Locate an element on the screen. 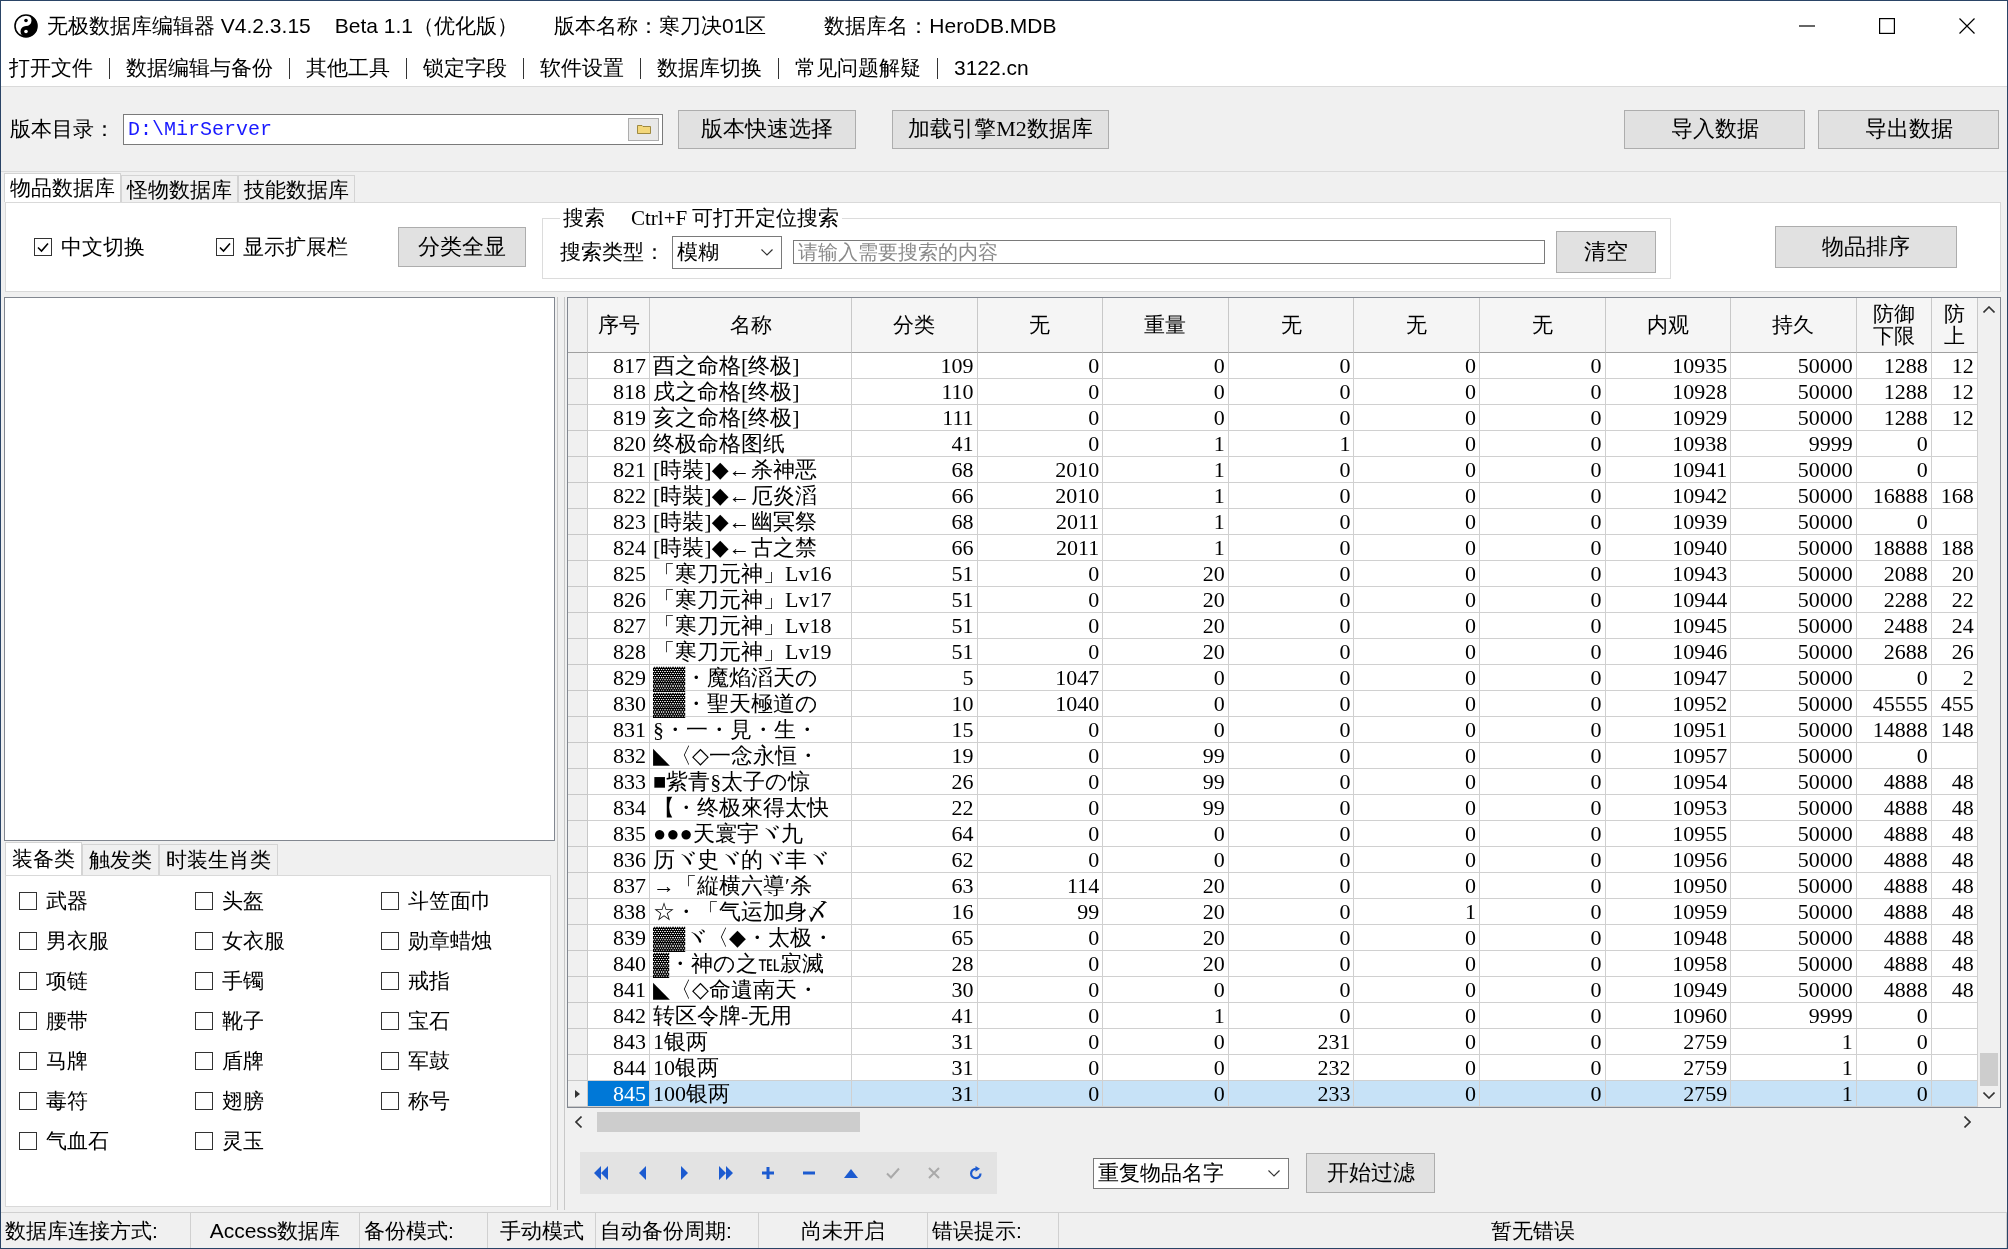 The height and width of the screenshot is (1249, 2008). plus-icon is located at coordinates (767, 1173).